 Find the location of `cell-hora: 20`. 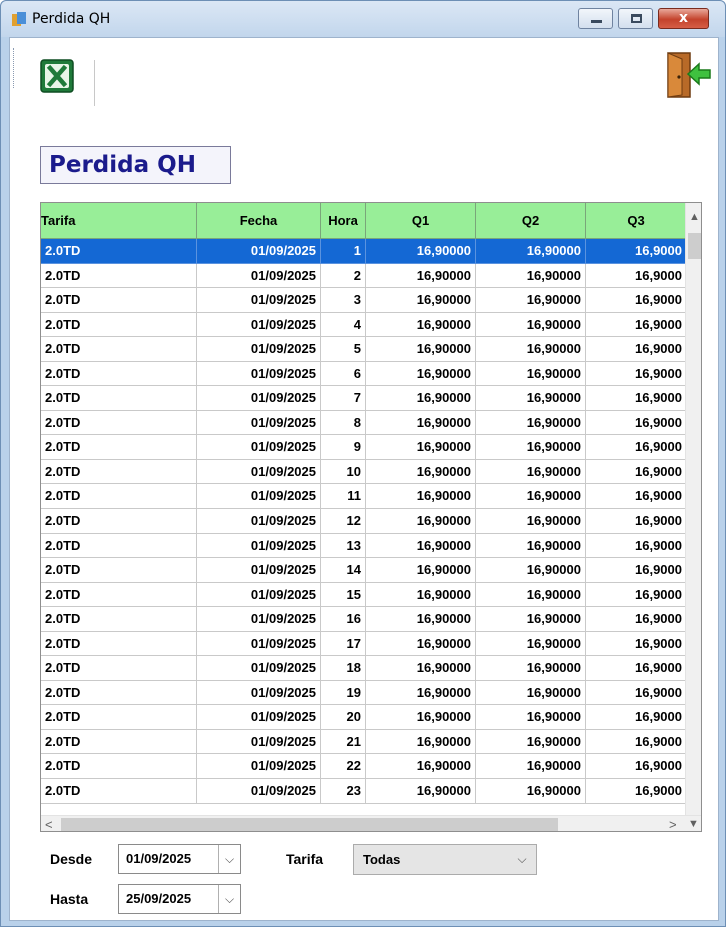

cell-hora: 20 is located at coordinates (343, 717).